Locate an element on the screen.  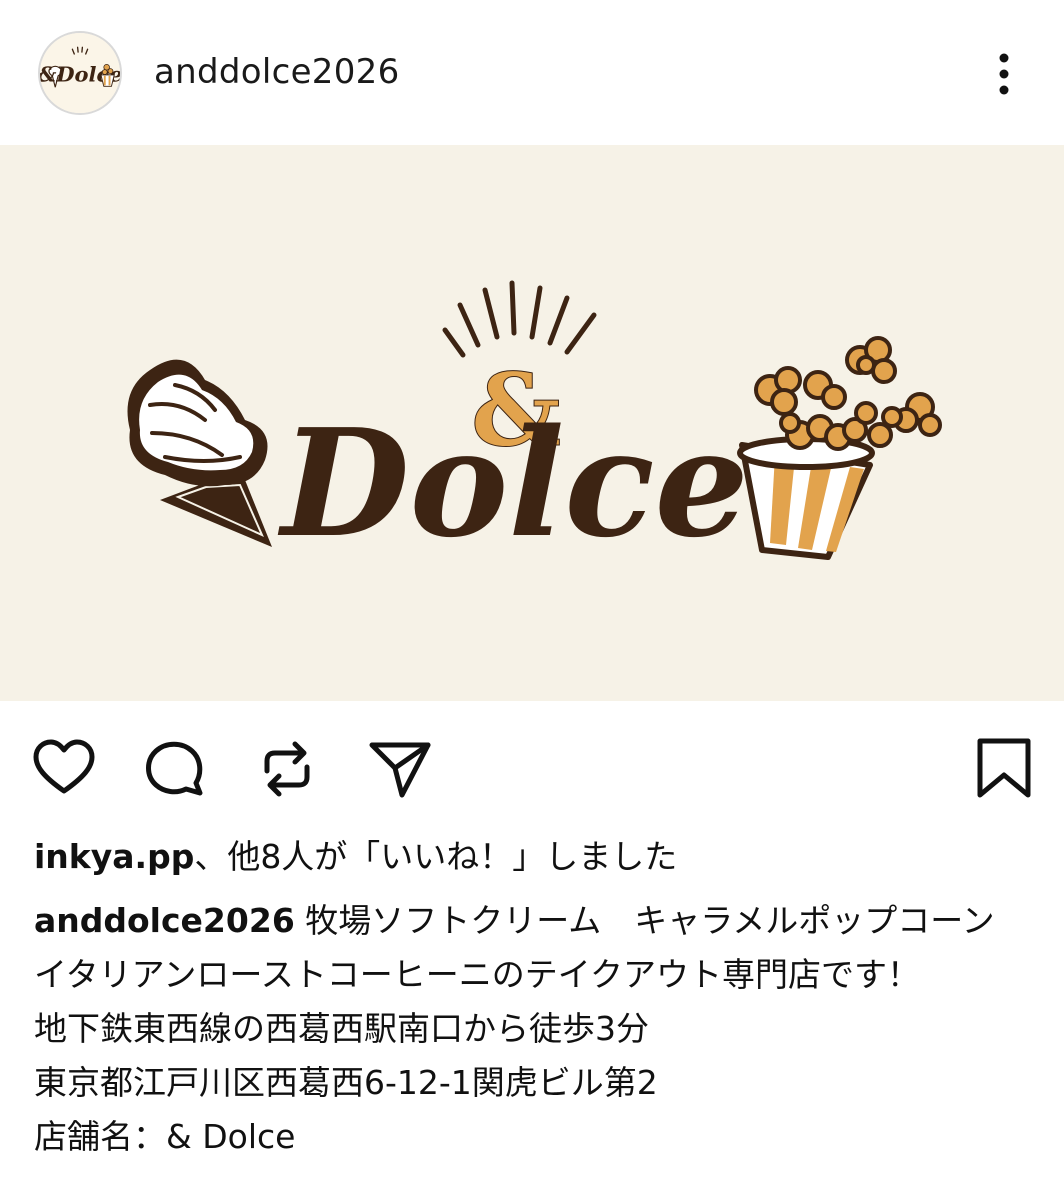
profile-avatar: &Dolce is located at coordinates (80, 73).